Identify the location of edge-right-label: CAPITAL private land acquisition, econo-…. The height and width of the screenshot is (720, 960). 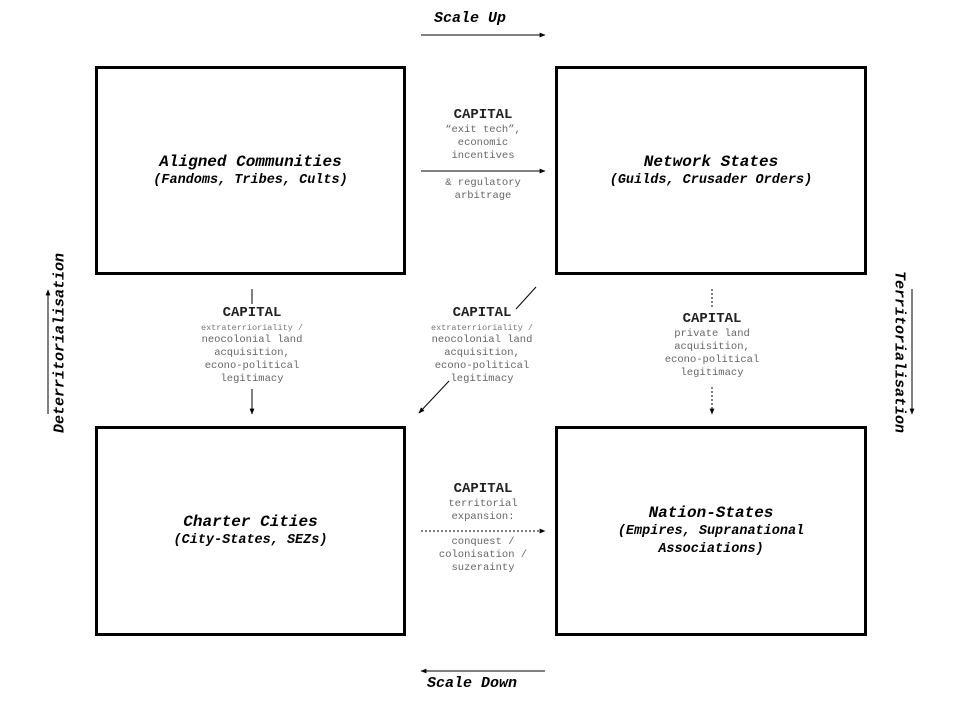
(712, 345).